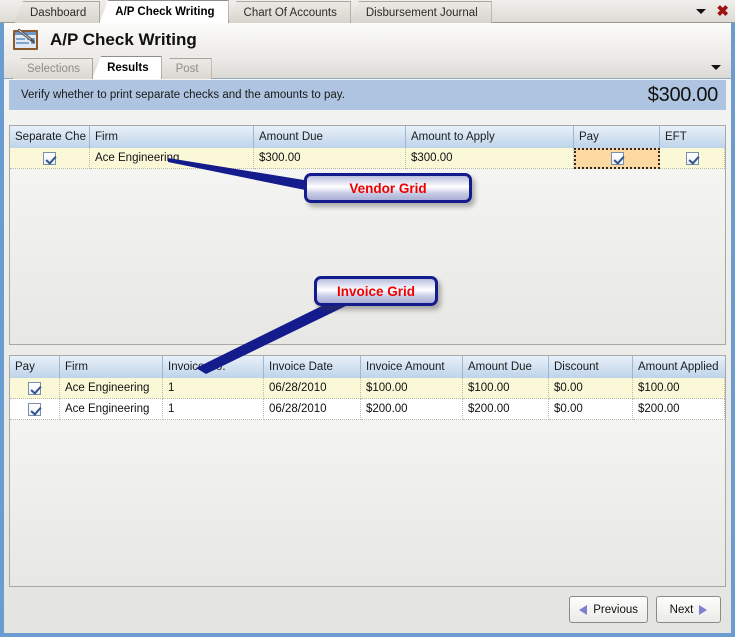 The image size is (735, 637). I want to click on close-icon: ✖, so click(722, 11).